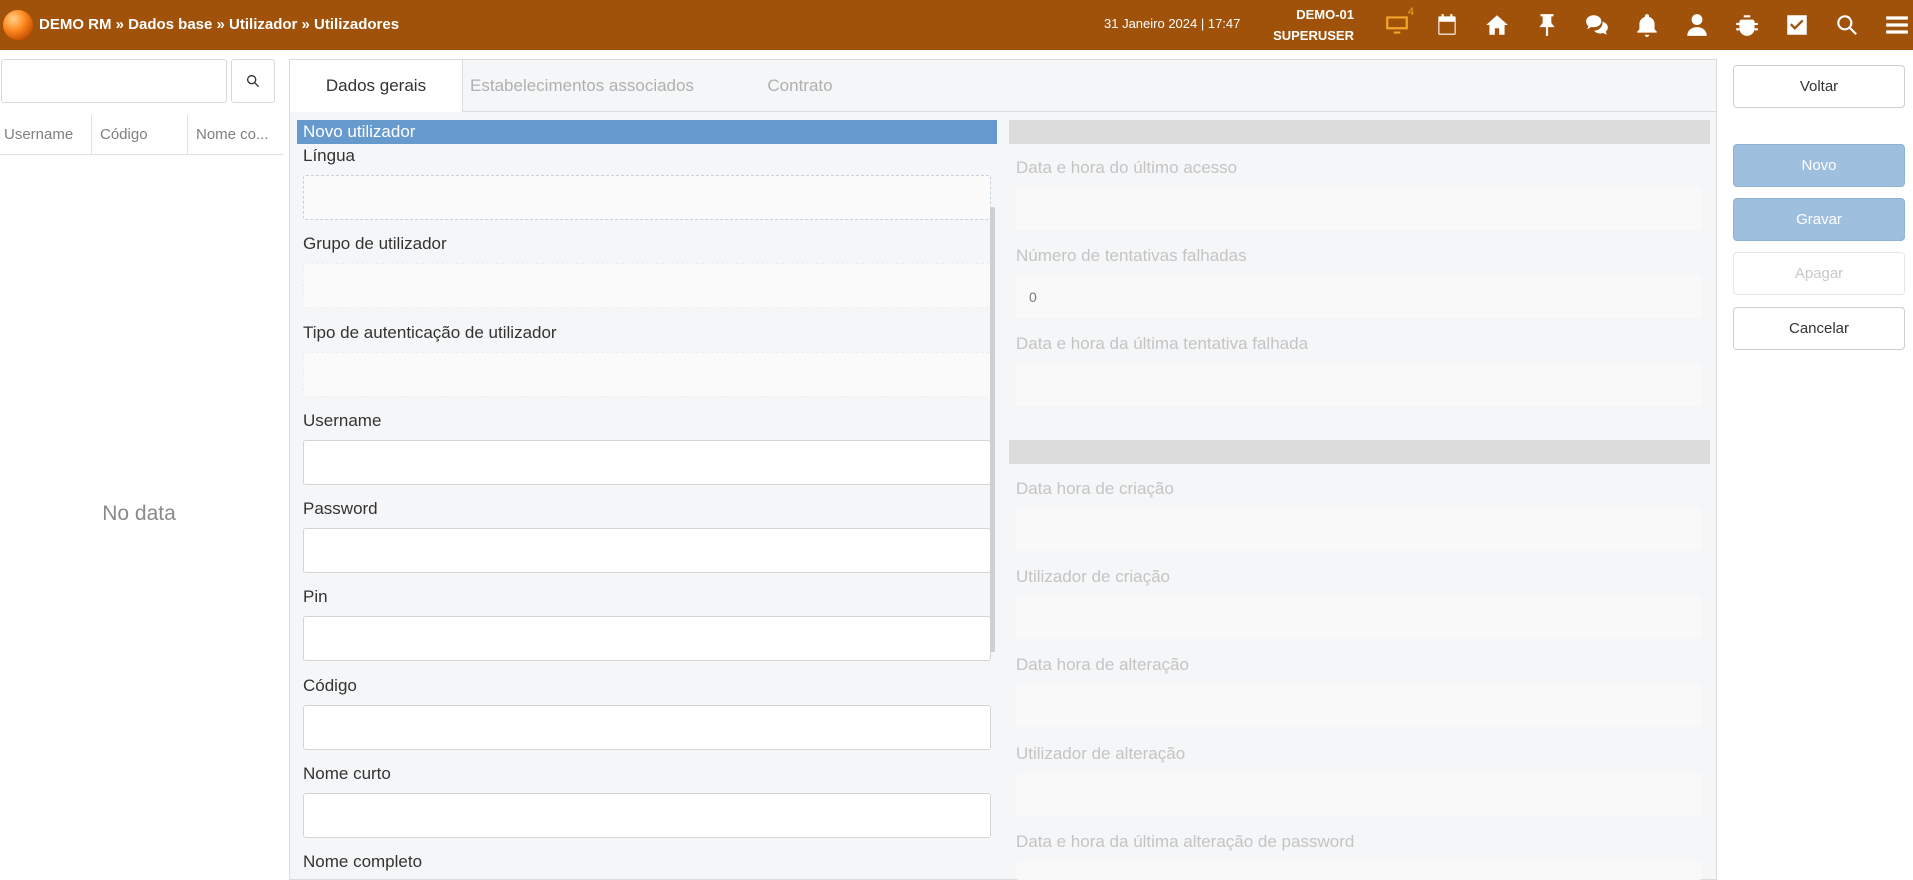 This screenshot has width=1913, height=880. Describe the element at coordinates (18, 25) in the screenshot. I see `app-logo` at that location.